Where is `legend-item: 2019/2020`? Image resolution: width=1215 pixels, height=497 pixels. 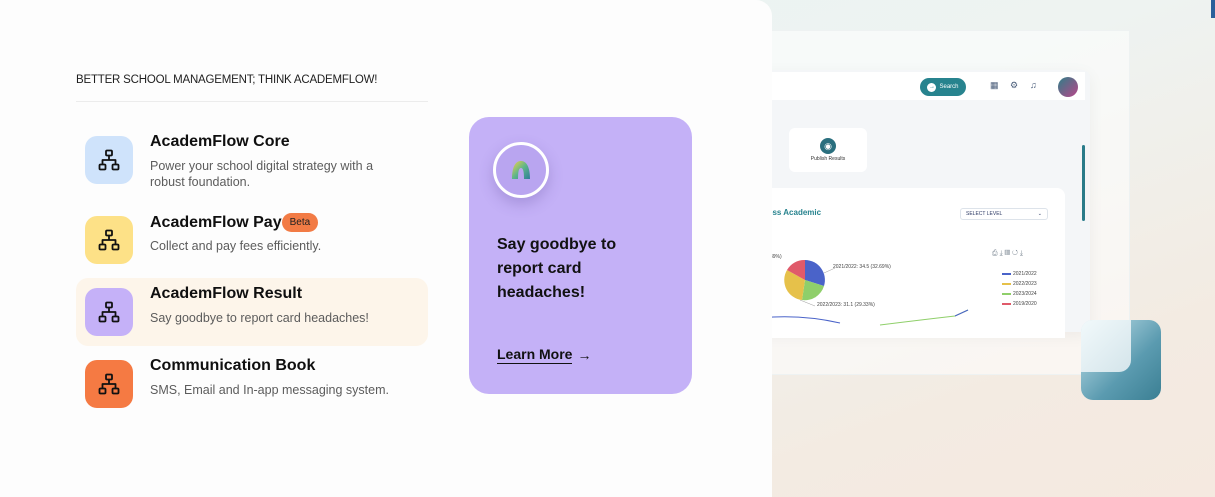 legend-item: 2019/2020 is located at coordinates (1019, 304).